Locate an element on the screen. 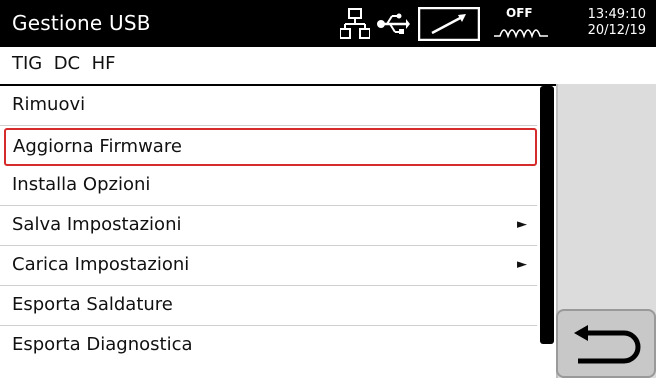  menu-item-label: Installa Opzioni is located at coordinates (81, 184).